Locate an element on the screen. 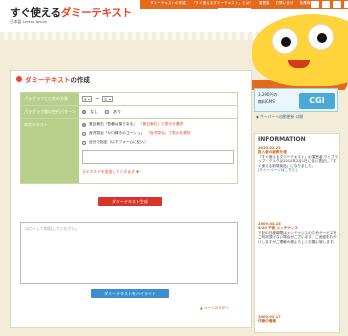 Image resolution: width=348 pixels, height=336 pixels. banner-line2: 無料CMS is located at coordinates (266, 101).